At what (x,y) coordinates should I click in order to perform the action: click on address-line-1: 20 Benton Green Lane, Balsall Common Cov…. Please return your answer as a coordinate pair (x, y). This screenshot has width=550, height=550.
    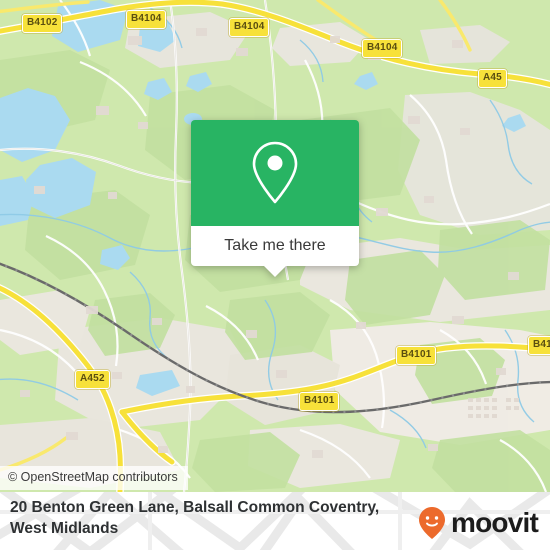
    Looking at the image, I should click on (195, 507).